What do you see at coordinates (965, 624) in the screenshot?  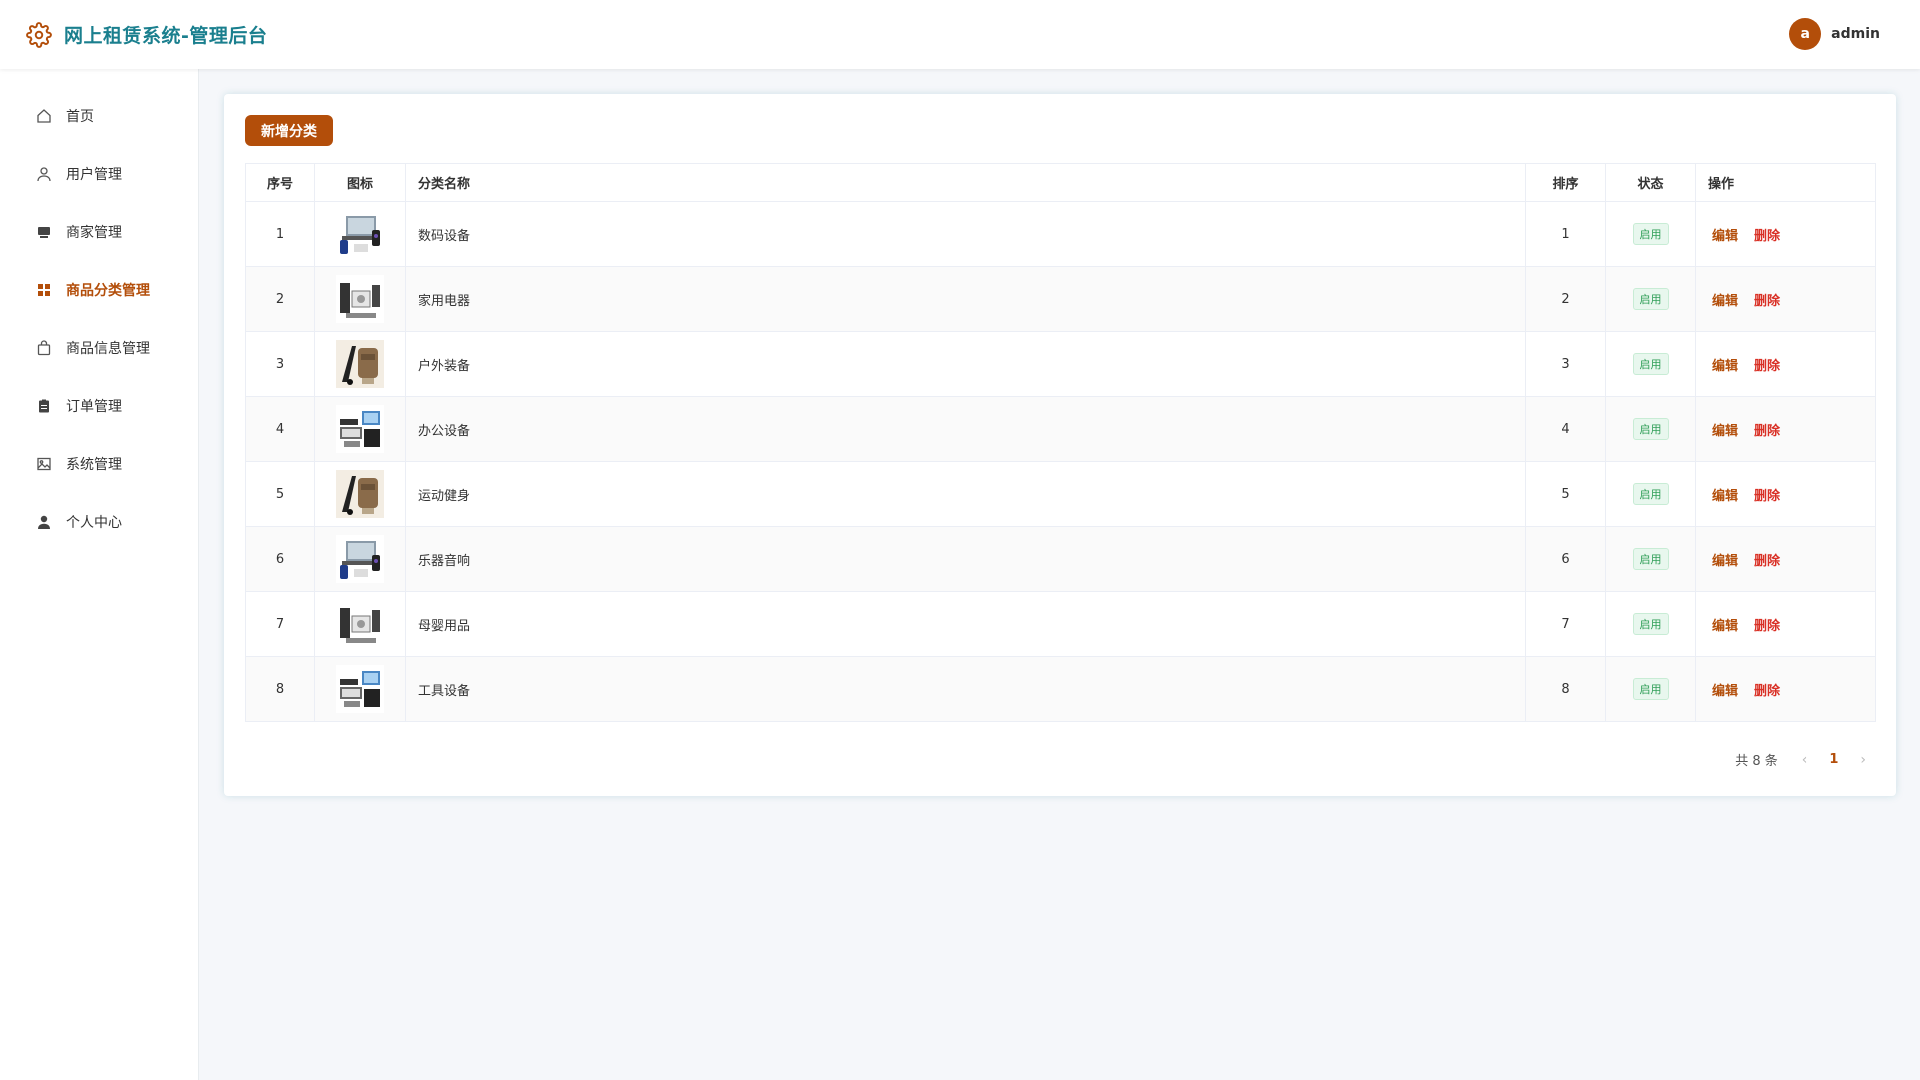 I see `row-category-name: 母婴用品` at bounding box center [965, 624].